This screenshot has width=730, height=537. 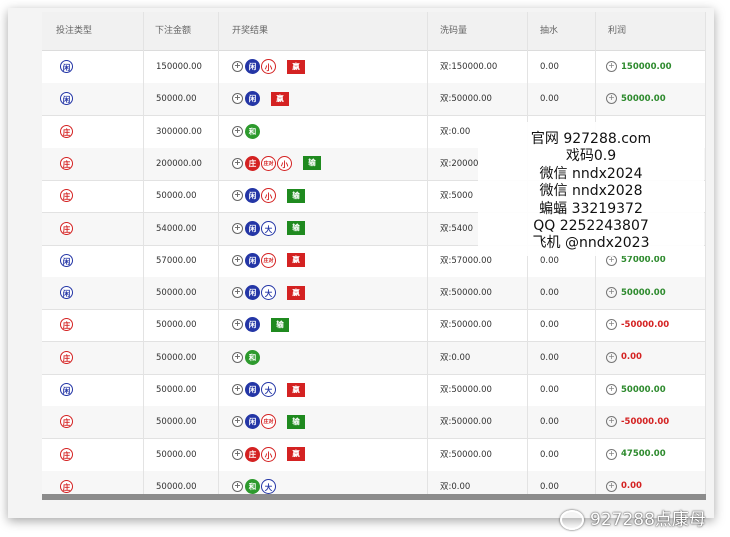 What do you see at coordinates (639, 67) in the screenshot?
I see `profit-cell: +150000.00` at bounding box center [639, 67].